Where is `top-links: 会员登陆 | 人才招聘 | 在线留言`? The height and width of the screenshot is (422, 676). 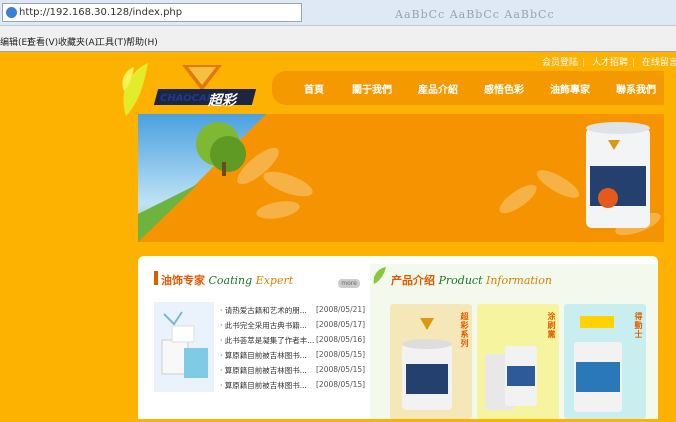
top-links: 会员登陆 | 人才招聘 | 在线留言 is located at coordinates (609, 63).